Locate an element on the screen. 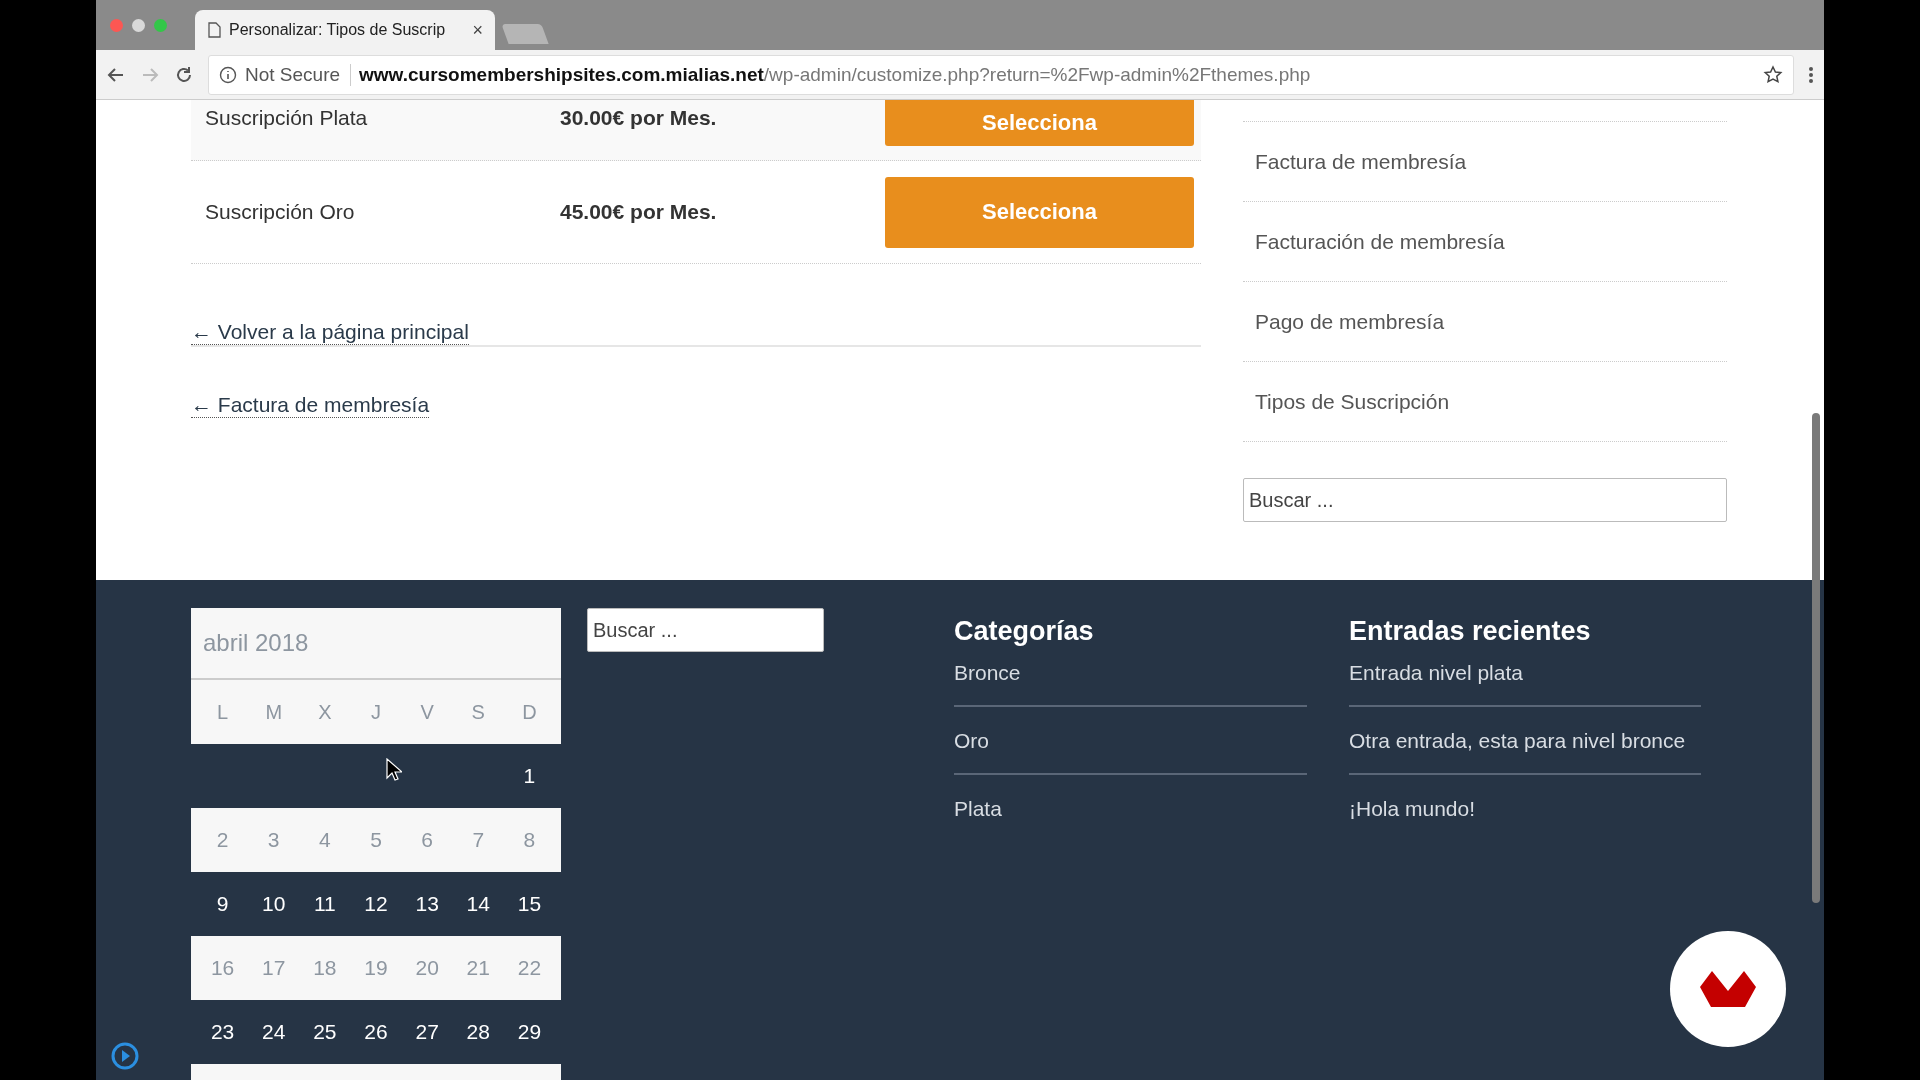  post-navigation-link: ← Factura de membresía is located at coordinates (310, 405).